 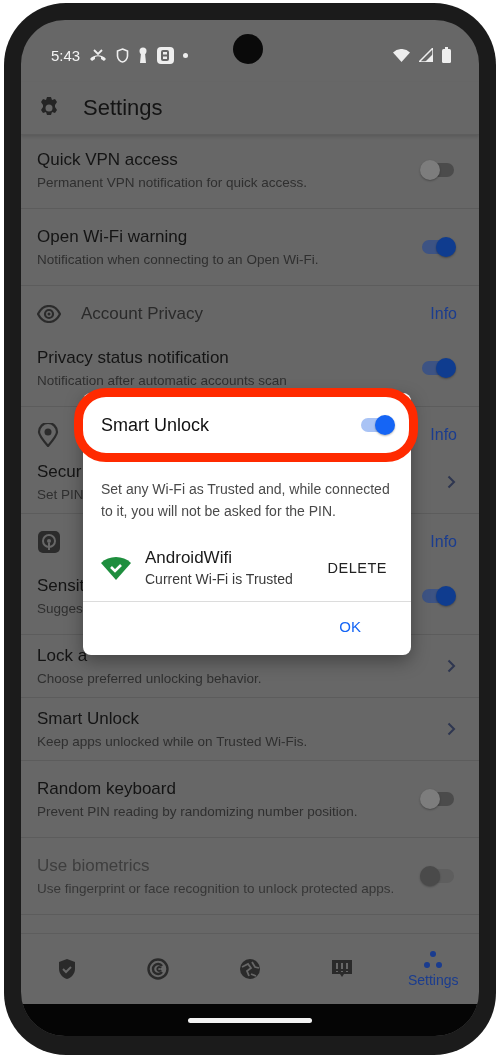 What do you see at coordinates (66, 55) in the screenshot?
I see `status-time: 5:43` at bounding box center [66, 55].